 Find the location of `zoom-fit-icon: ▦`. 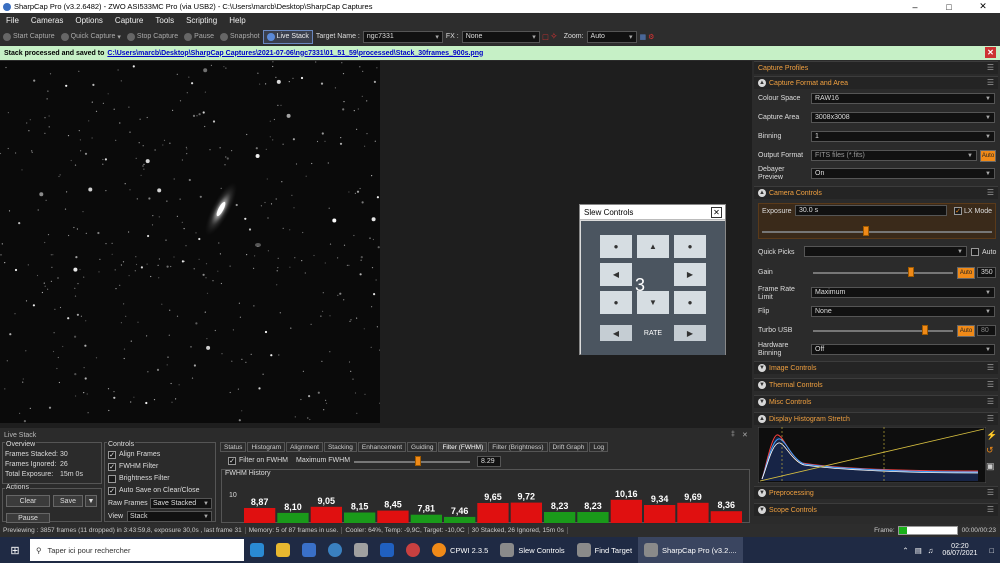

zoom-fit-icon: ▦ is located at coordinates (643, 37).